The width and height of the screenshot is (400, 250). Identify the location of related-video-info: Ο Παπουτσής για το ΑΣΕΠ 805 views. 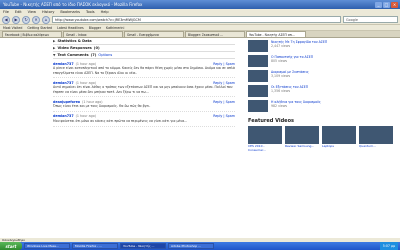
(292, 59).